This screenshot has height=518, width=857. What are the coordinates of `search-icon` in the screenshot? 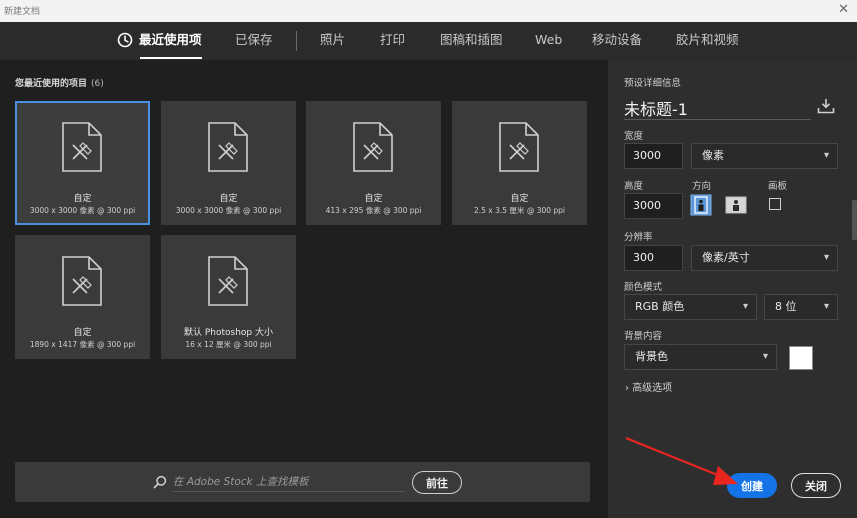 It's located at (160, 482).